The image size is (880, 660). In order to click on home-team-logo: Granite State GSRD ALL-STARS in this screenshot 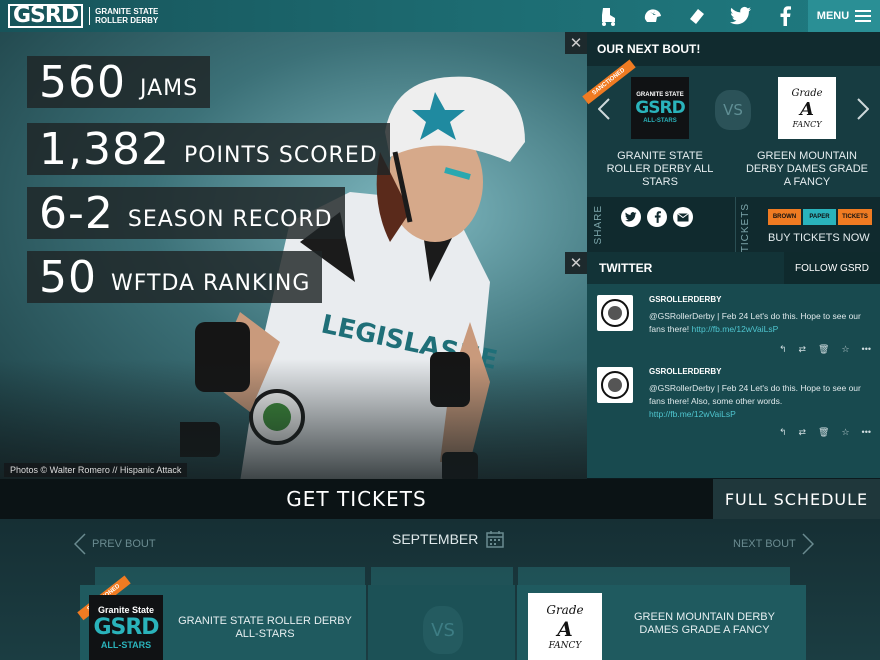, I will do `click(126, 627)`.